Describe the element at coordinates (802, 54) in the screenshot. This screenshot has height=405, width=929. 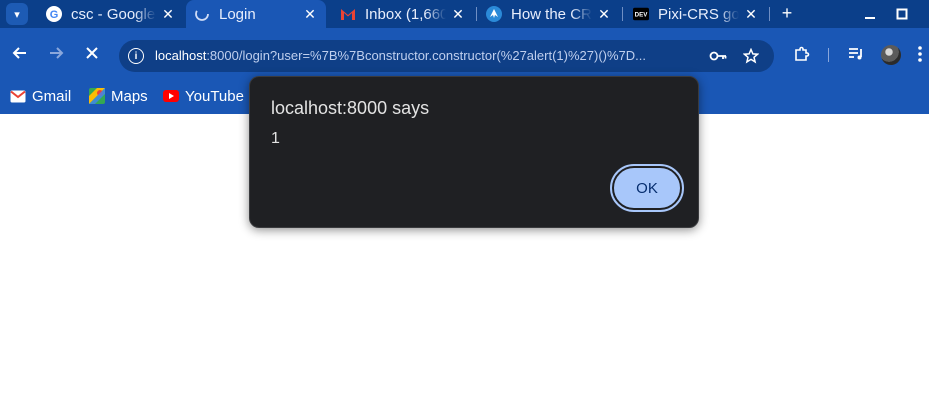
I see `extensions-puzzle-icon` at that location.